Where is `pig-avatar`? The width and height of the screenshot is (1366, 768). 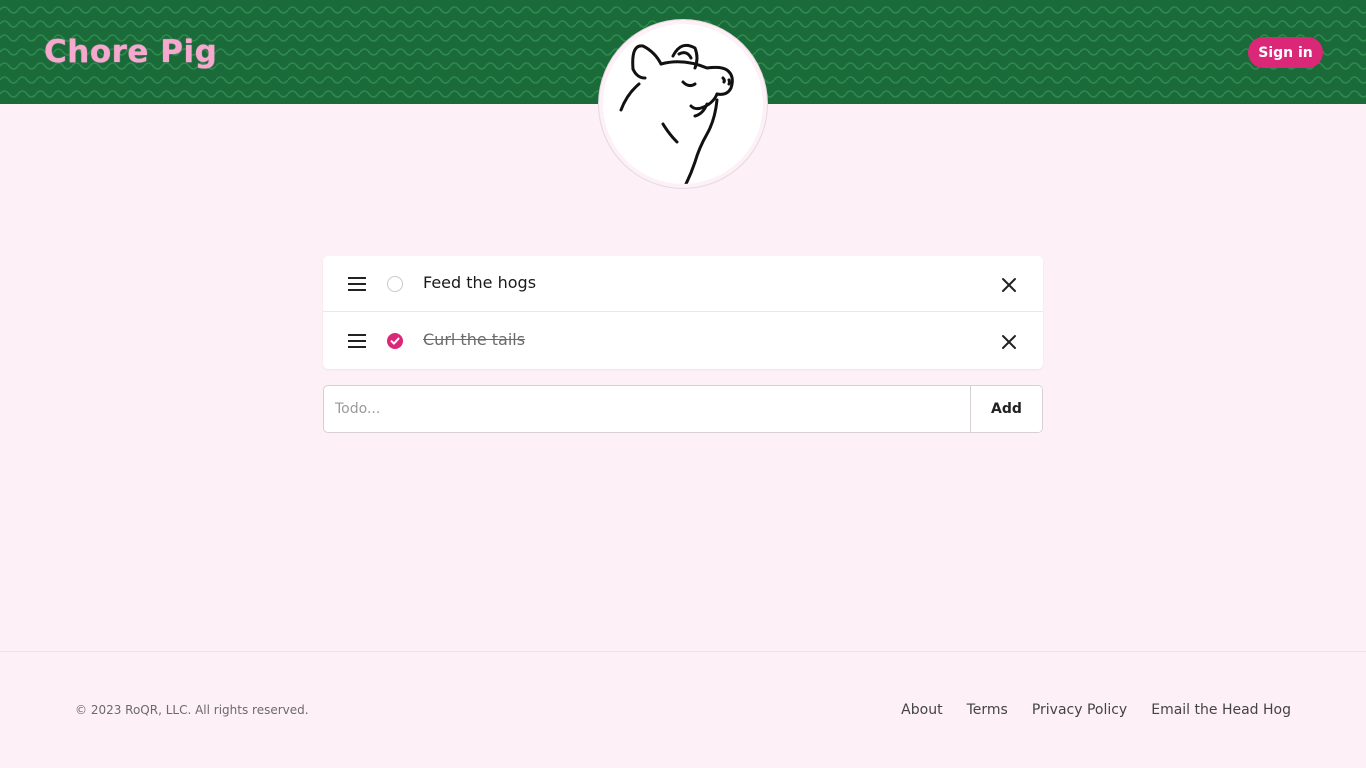
pig-avatar is located at coordinates (683, 104).